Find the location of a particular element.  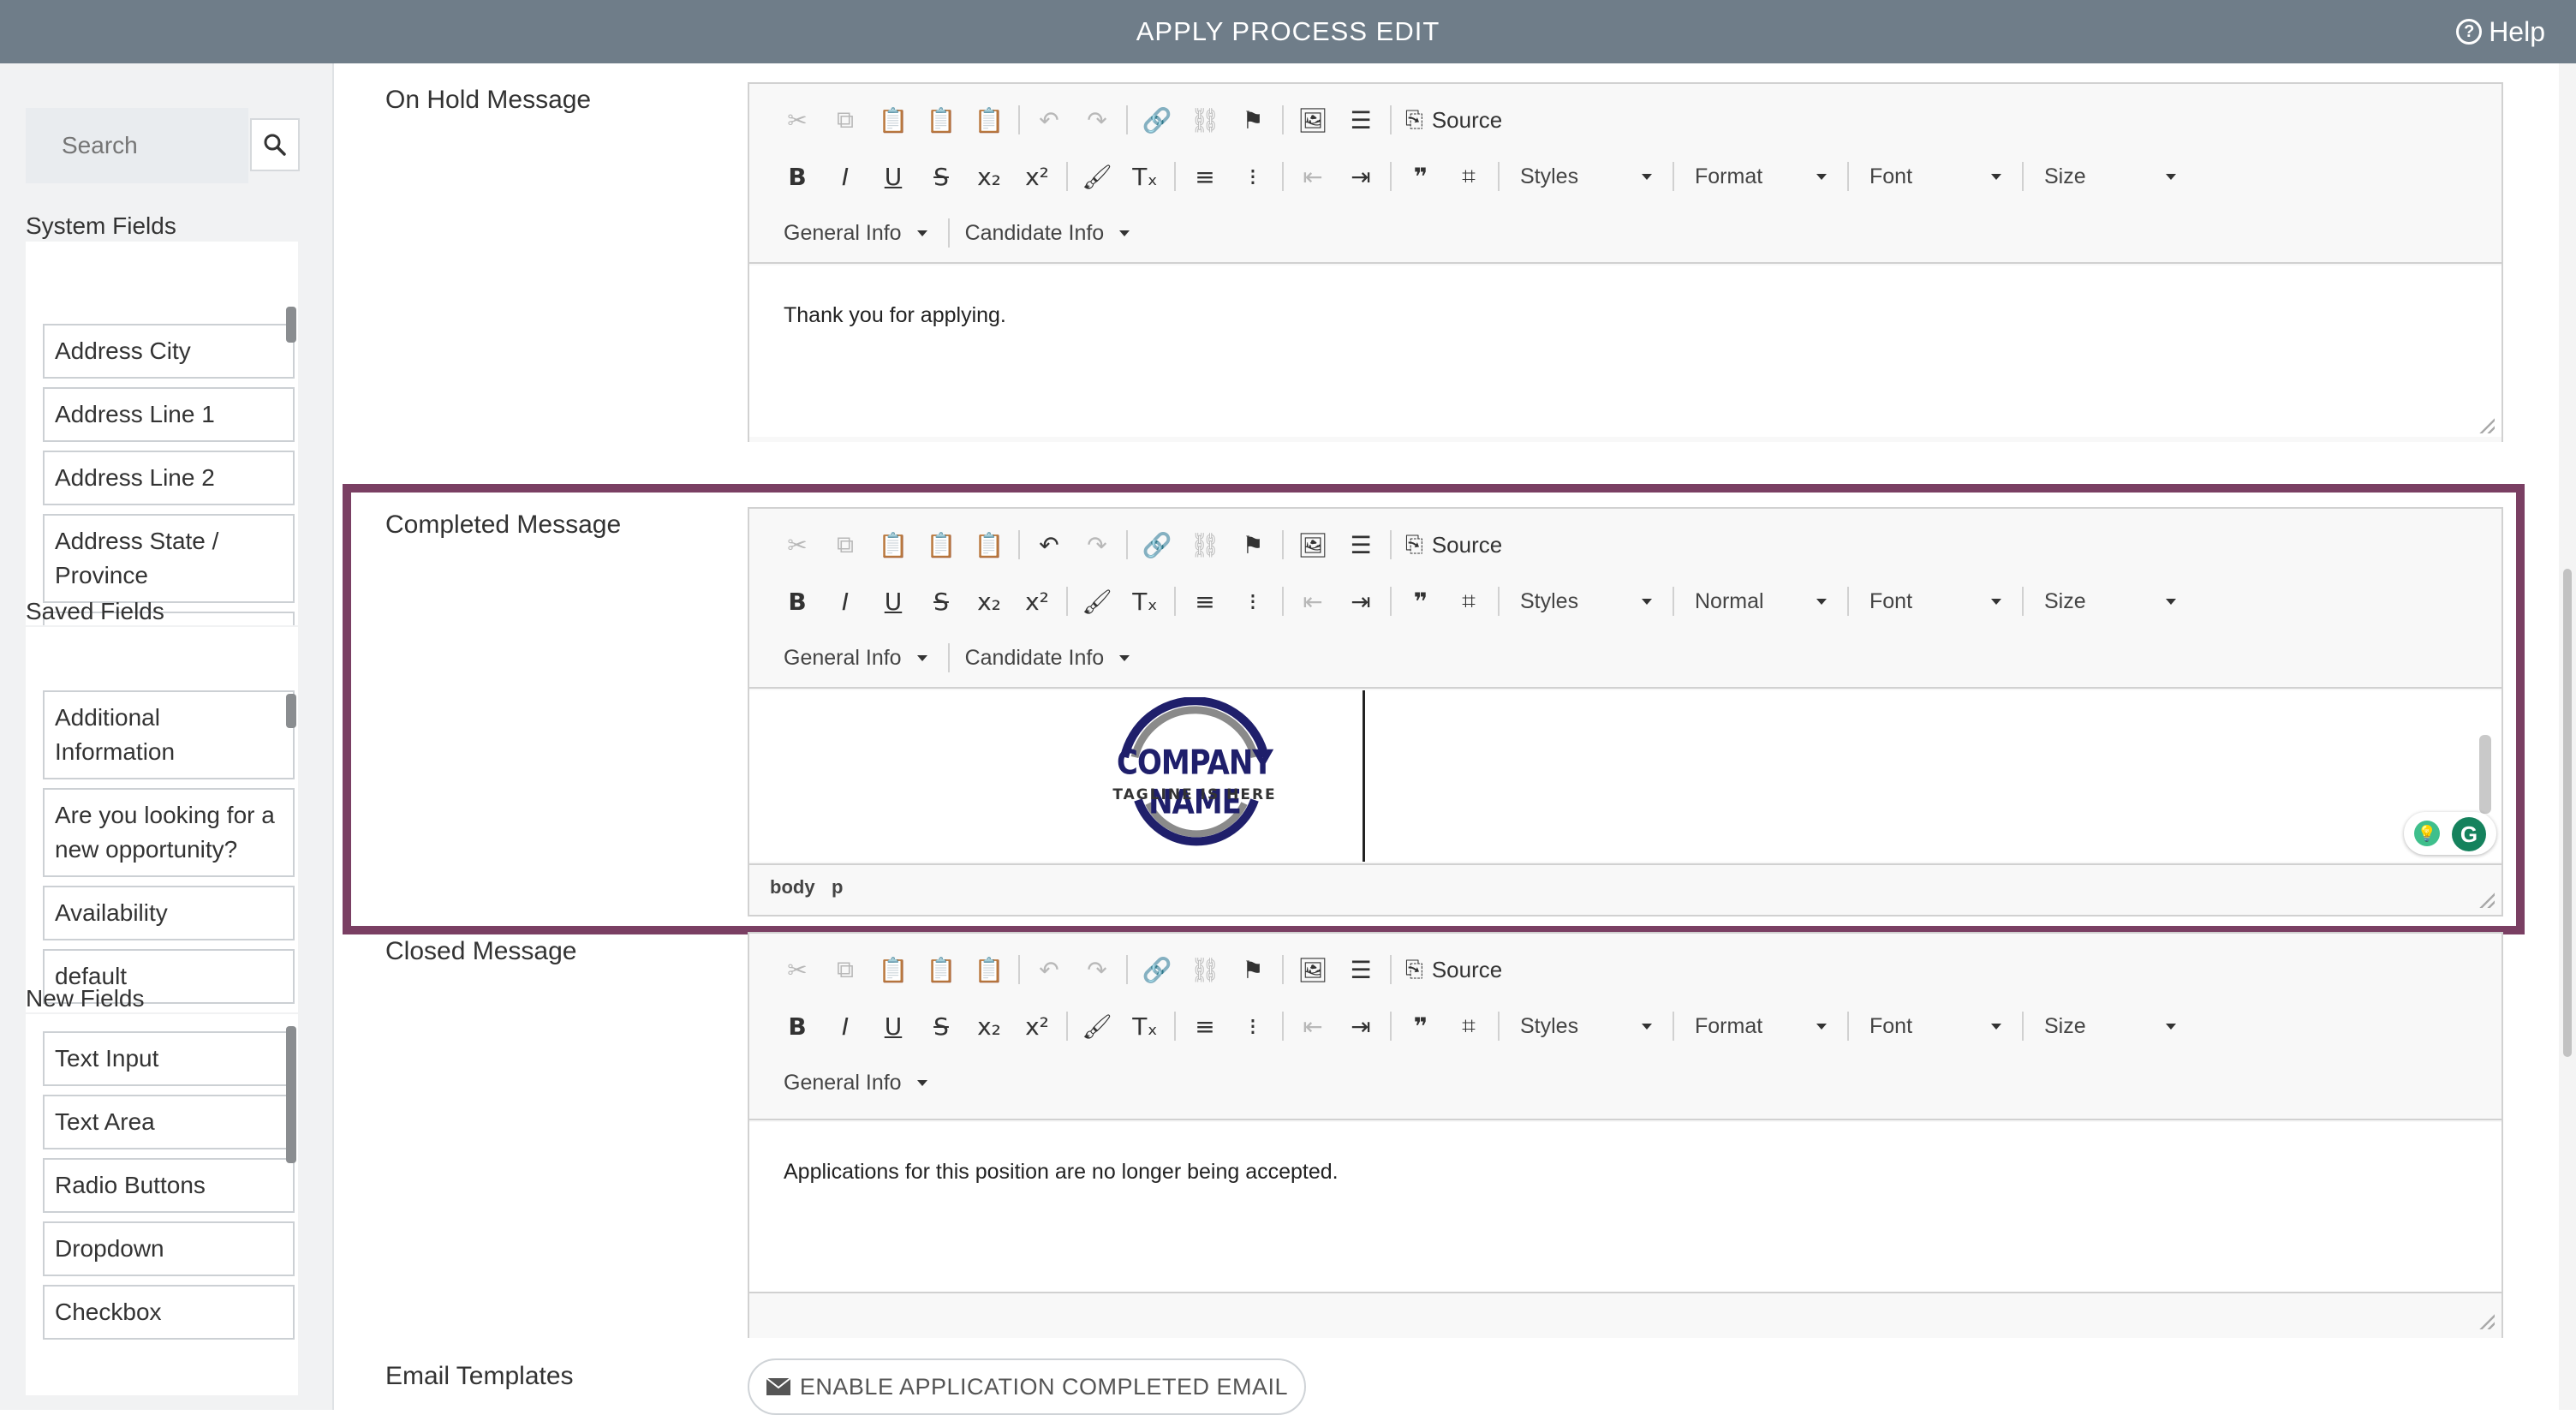

saved-fields-scrollbar is located at coordinates (291, 711).